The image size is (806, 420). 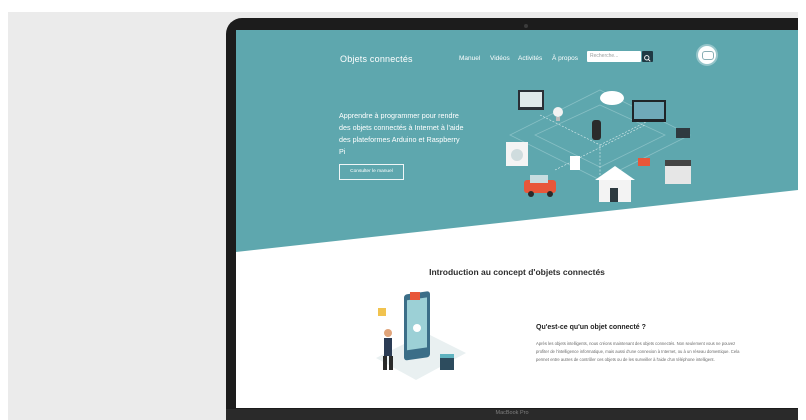 I want to click on section-title: Qu'est-ce qu'un objet connecté ?, so click(x=591, y=327).